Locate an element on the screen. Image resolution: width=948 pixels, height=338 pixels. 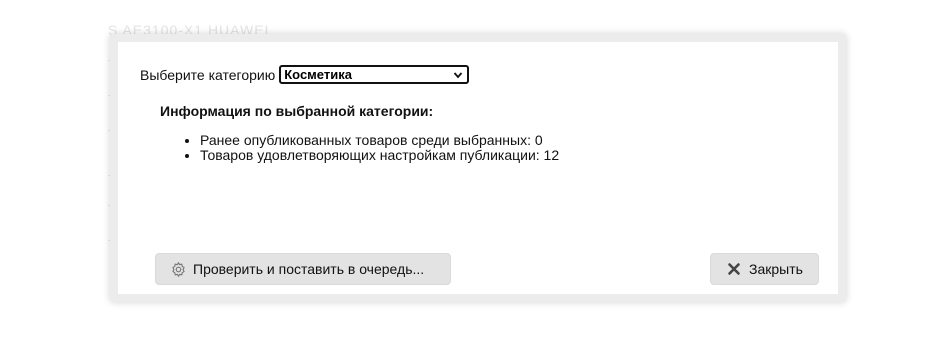
category-select: Косметика is located at coordinates (374, 74).